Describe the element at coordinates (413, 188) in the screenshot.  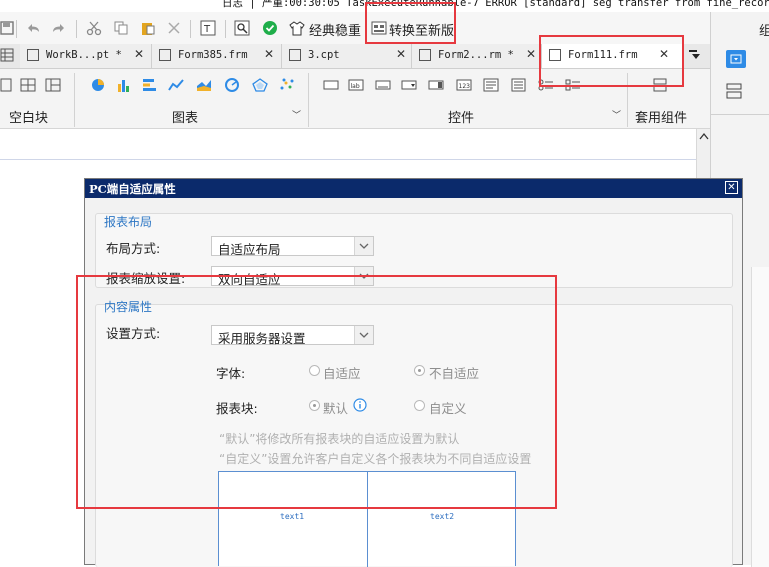
I see `dialog-title-bar: PC端自适应属性 ✕` at that location.